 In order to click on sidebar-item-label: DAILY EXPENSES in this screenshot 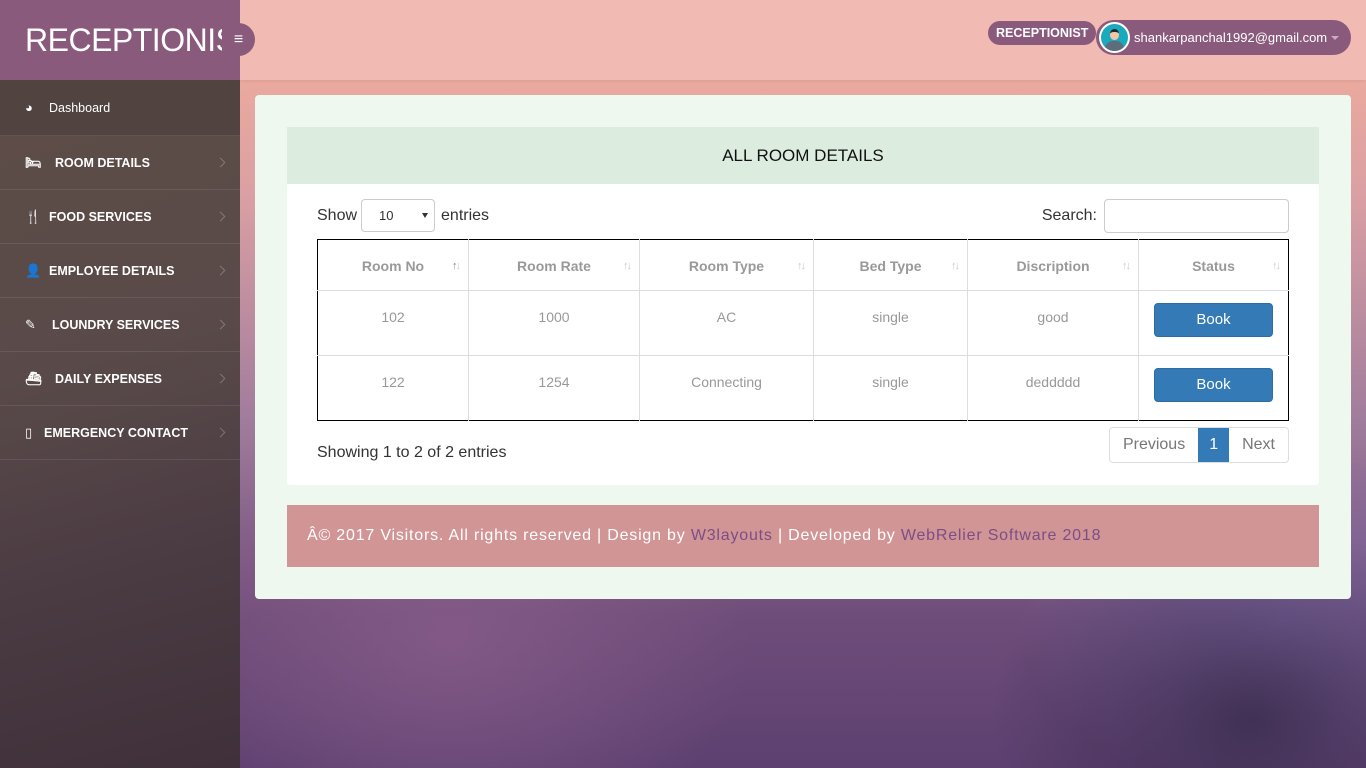, I will do `click(108, 378)`.